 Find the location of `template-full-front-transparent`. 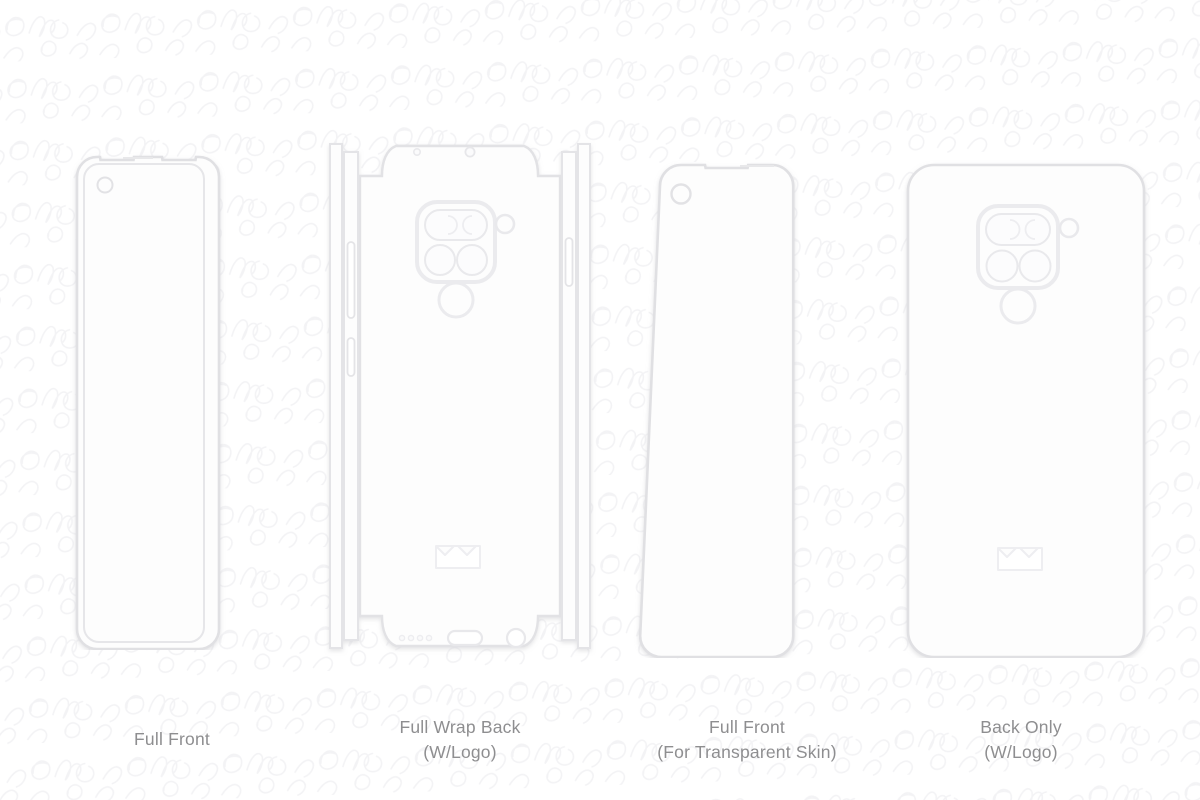

template-full-front-transparent is located at coordinates (755, 408).